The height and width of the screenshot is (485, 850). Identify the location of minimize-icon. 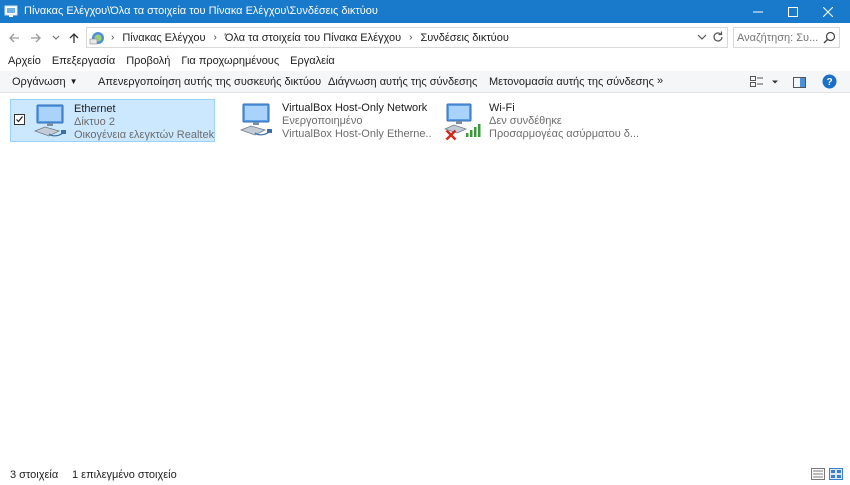
(758, 11).